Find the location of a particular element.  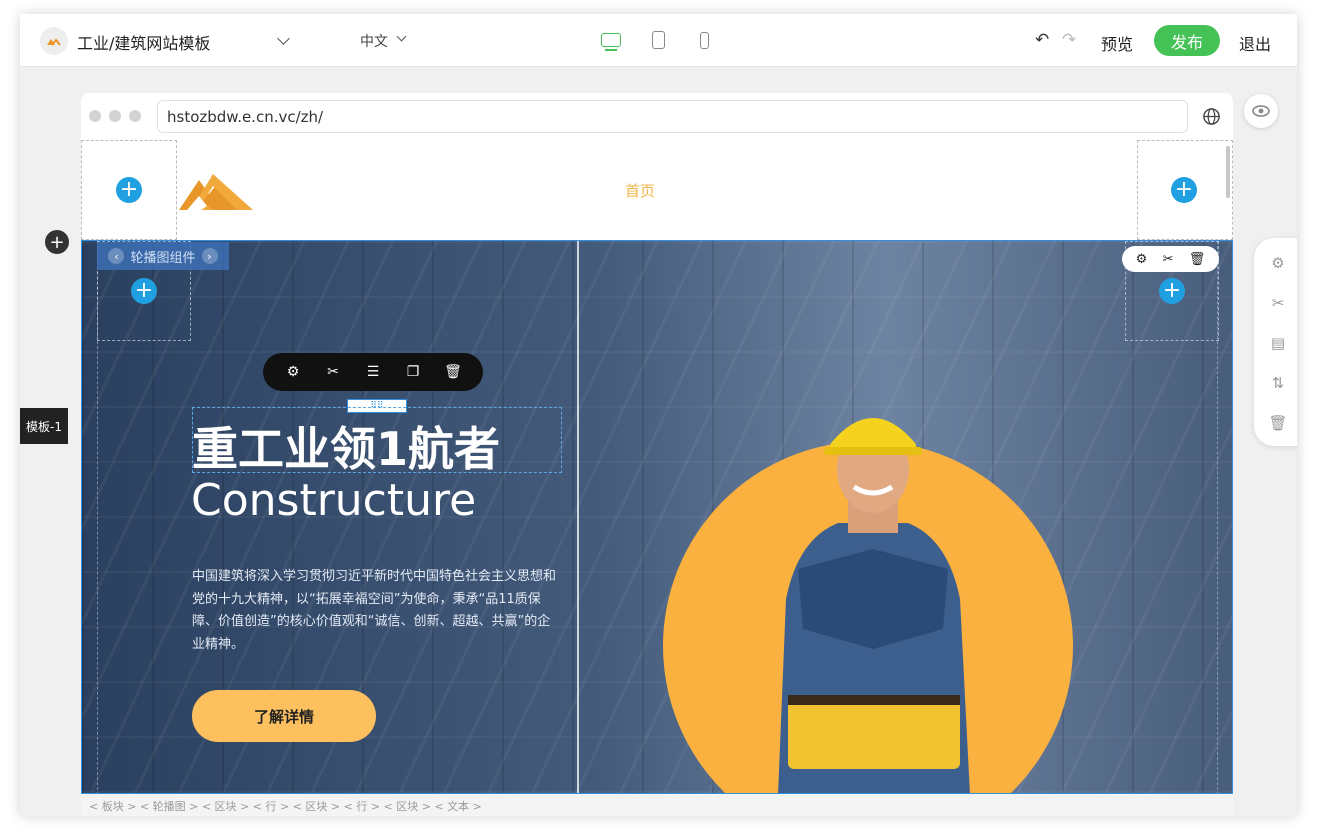

undo-icon: ↶ is located at coordinates (1042, 40).